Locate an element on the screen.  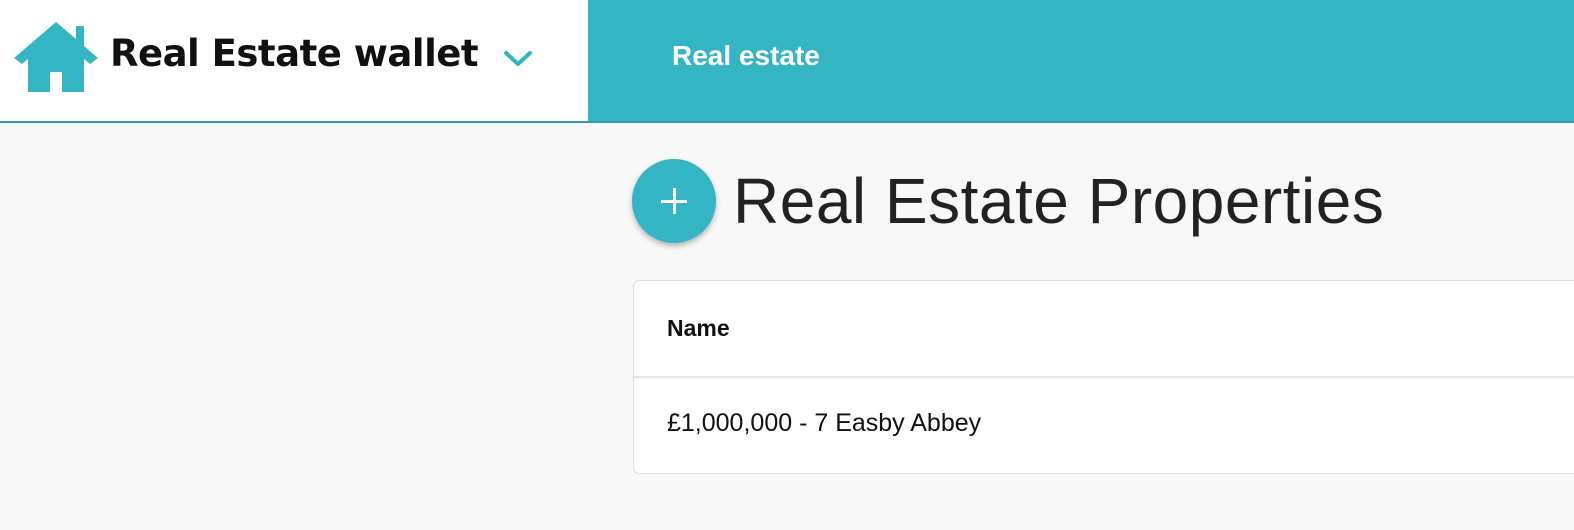
brand-area: Real Estate wallet is located at coordinates (294, 61).